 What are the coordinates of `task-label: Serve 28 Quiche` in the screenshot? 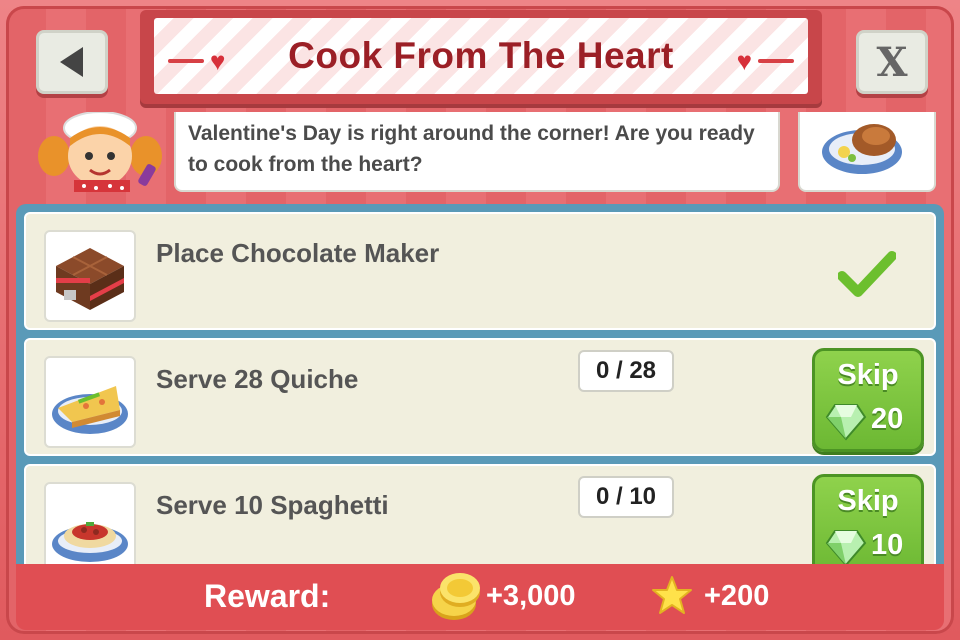 It's located at (257, 379).